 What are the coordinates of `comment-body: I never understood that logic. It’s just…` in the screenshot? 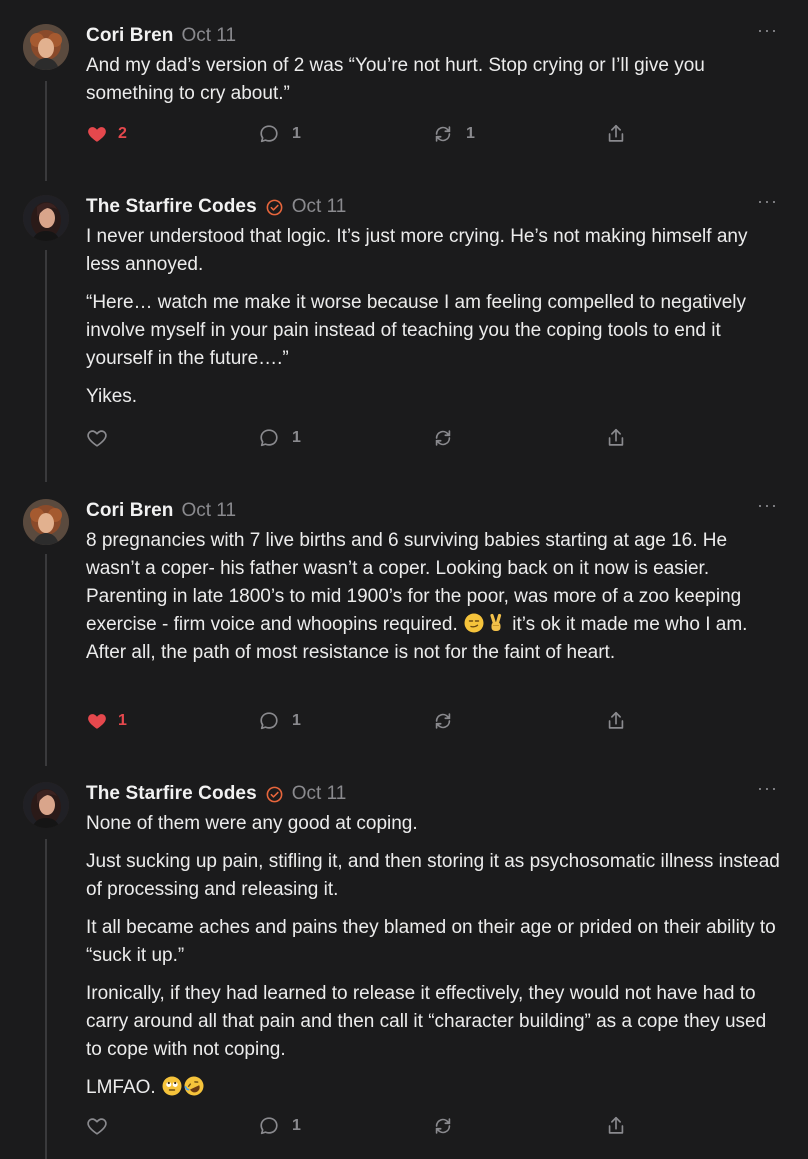 It's located at (436, 322).